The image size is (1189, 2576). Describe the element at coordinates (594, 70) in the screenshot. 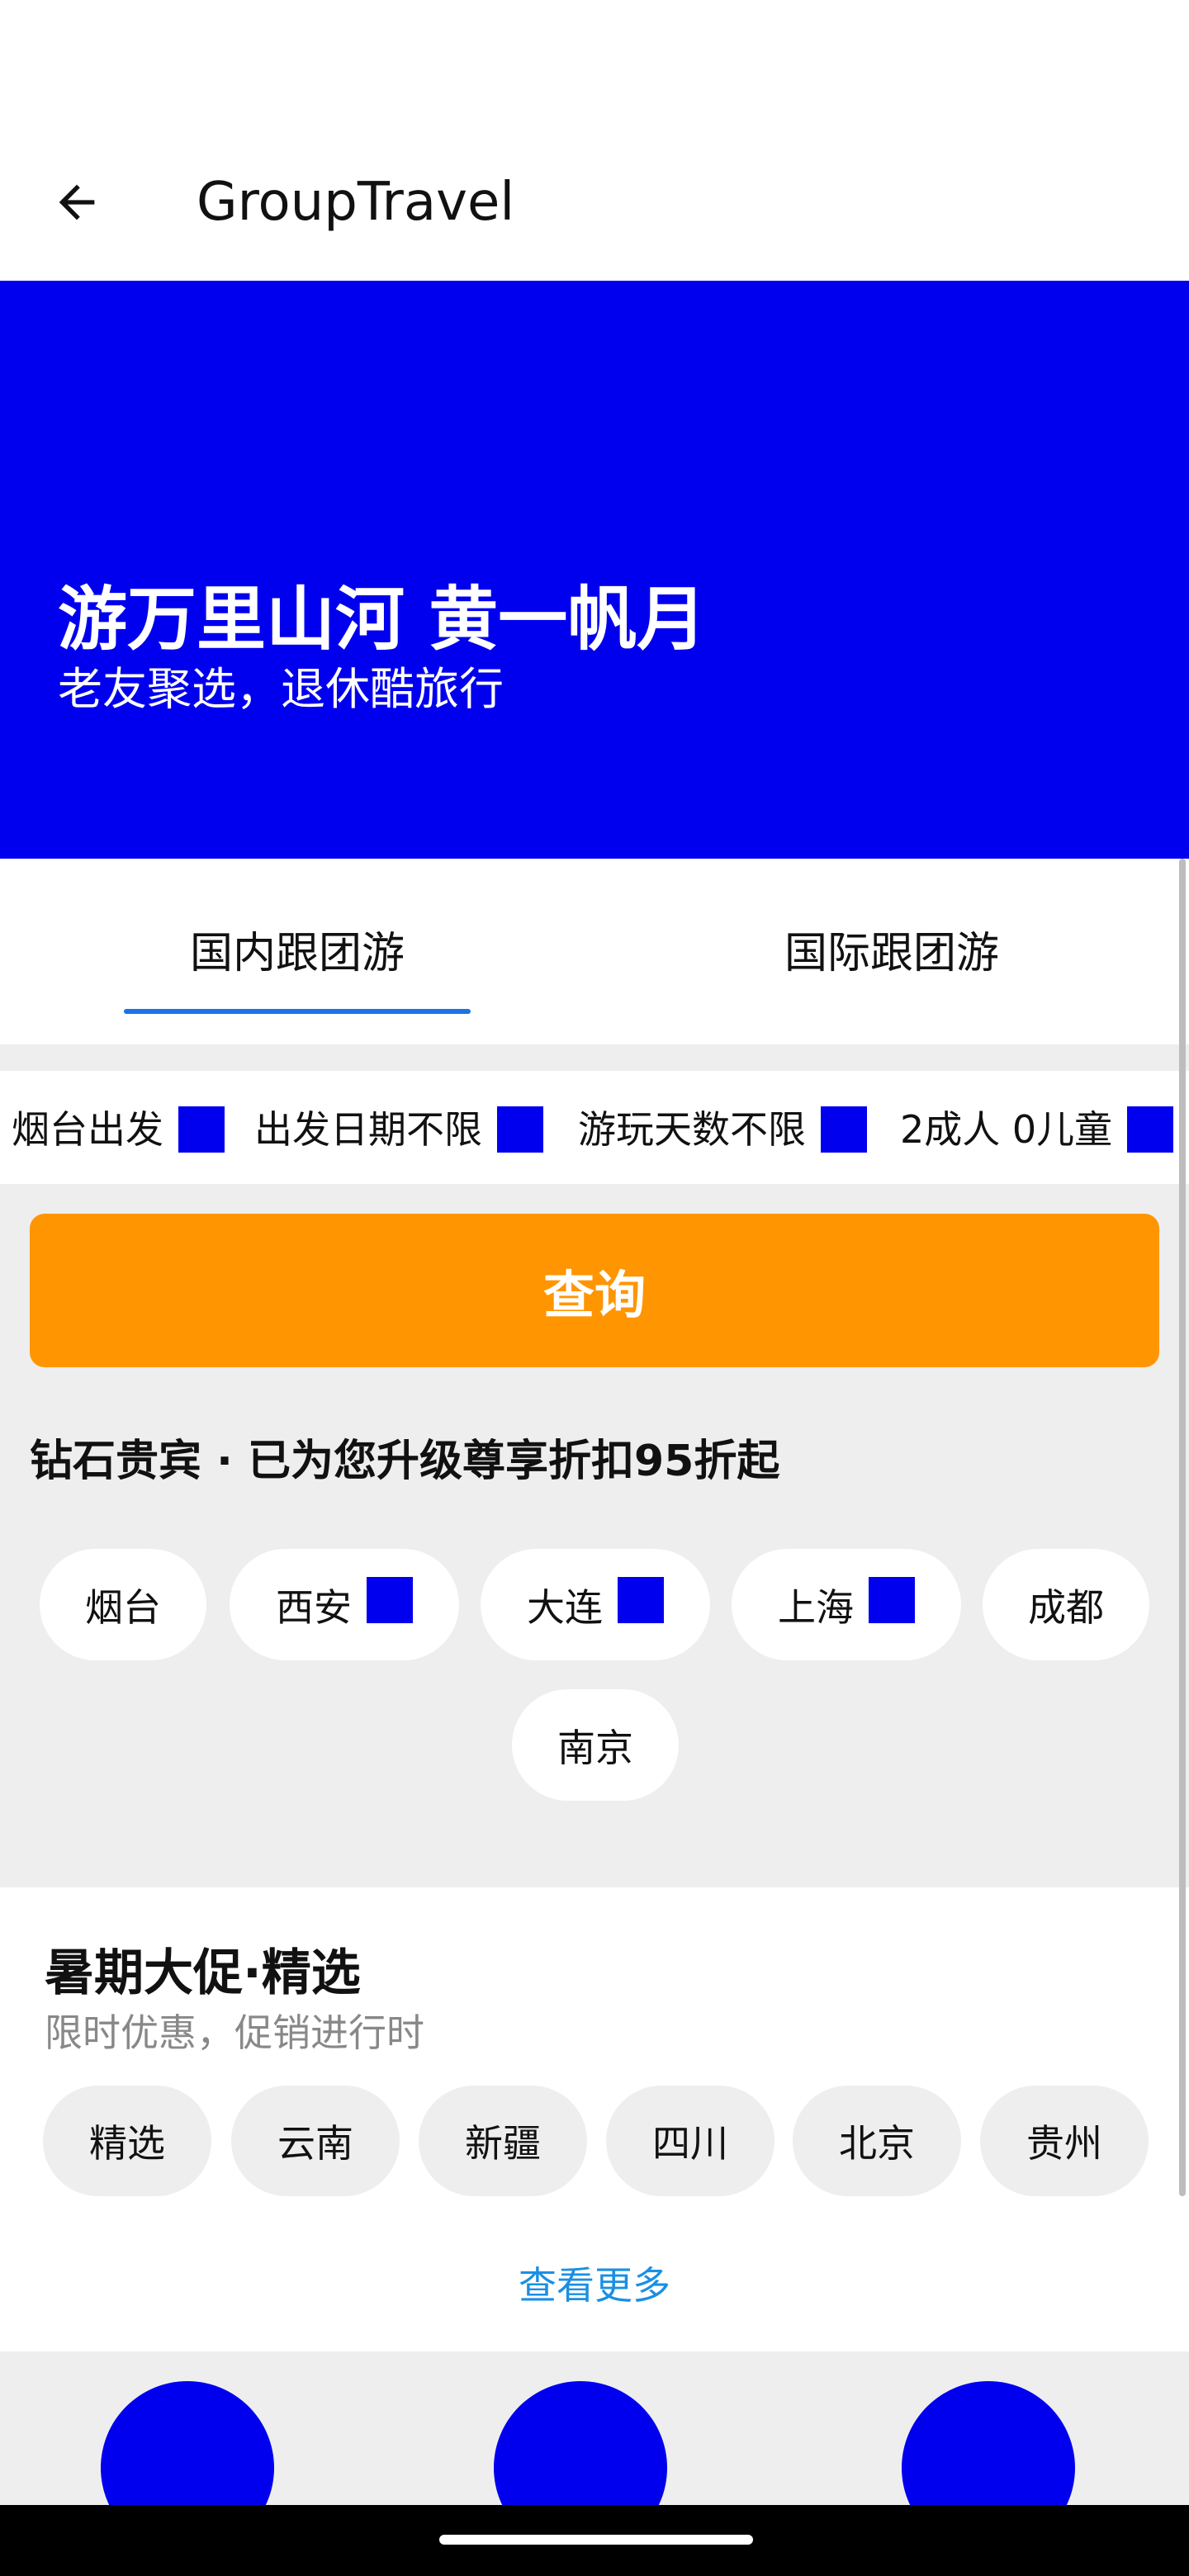

I see `status-bar` at that location.